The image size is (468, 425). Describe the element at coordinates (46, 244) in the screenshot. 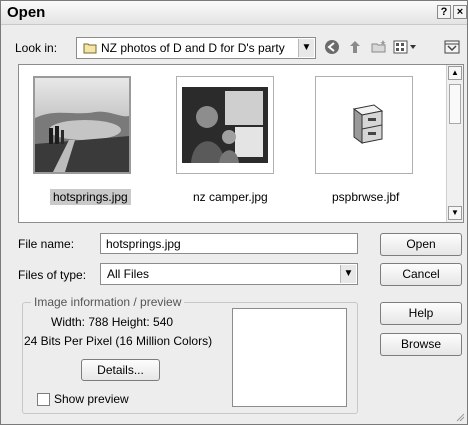

I see `file-name-label: File name:` at that location.